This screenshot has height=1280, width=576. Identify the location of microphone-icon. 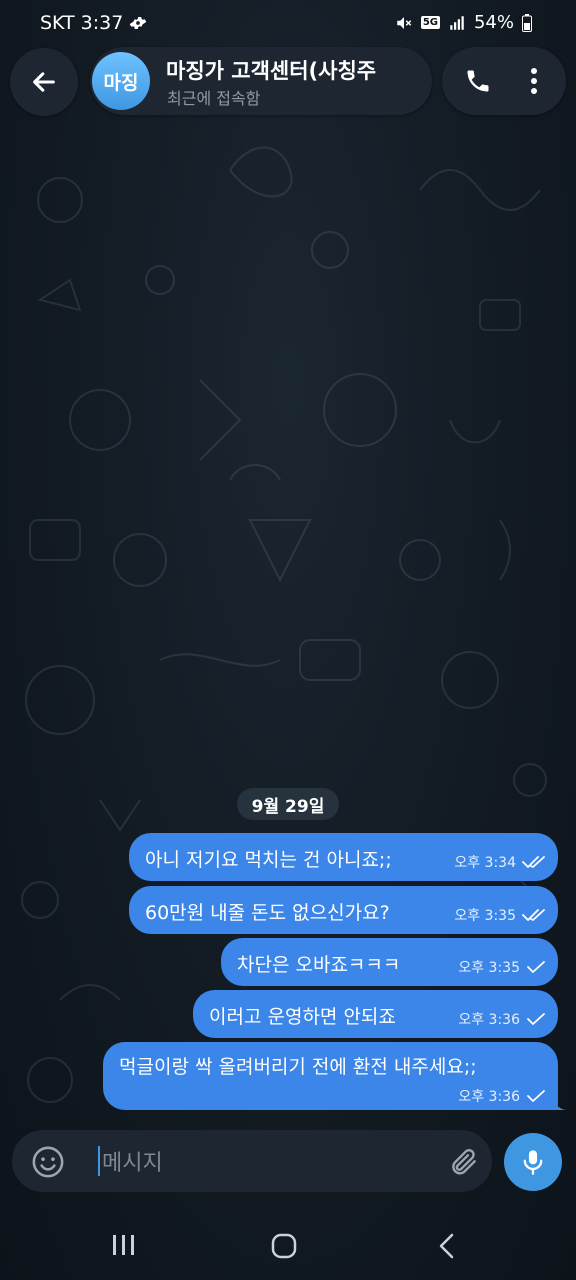
(533, 1162).